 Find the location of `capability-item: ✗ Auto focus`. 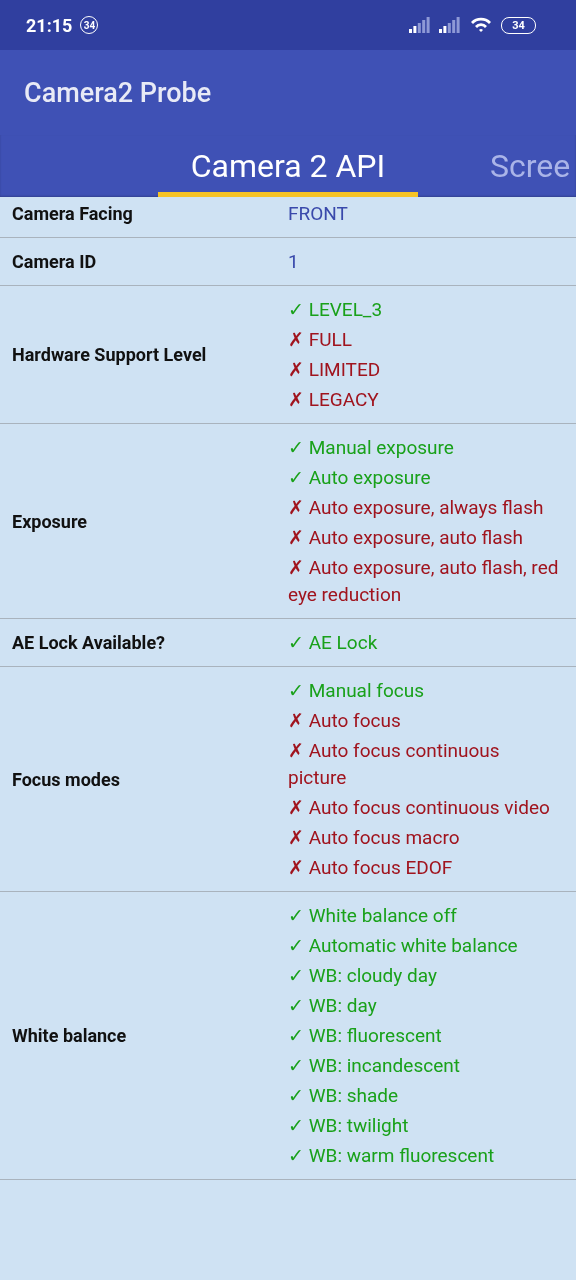

capability-item: ✗ Auto focus is located at coordinates (345, 721).